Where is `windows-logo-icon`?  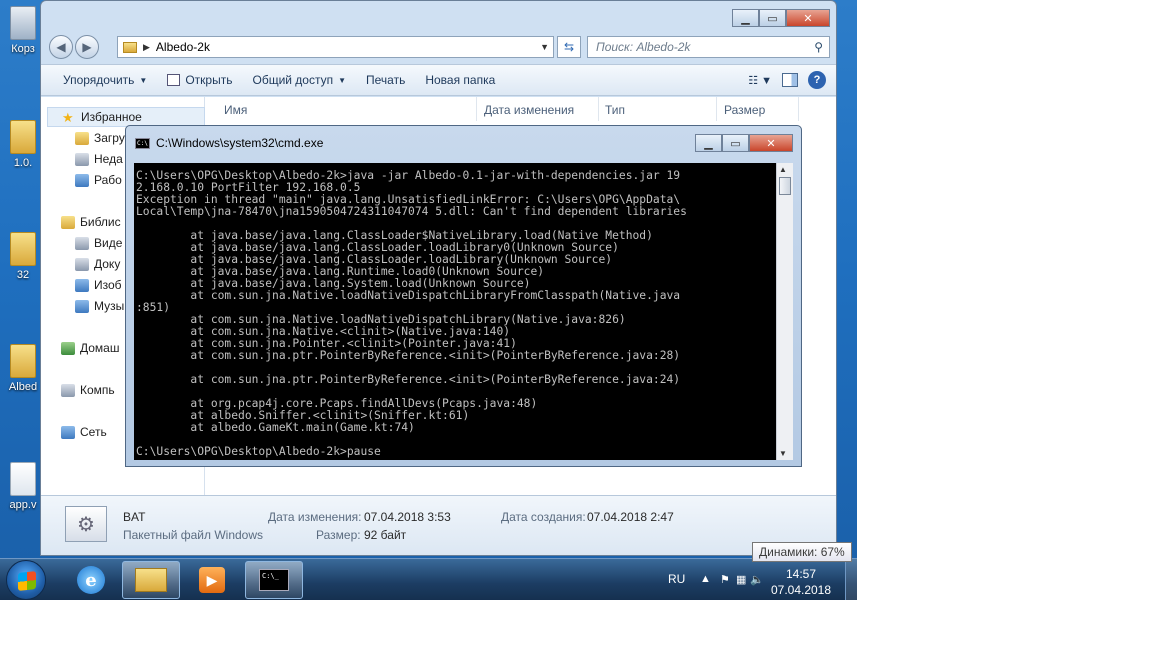
windows-logo-icon is located at coordinates (27, 581).